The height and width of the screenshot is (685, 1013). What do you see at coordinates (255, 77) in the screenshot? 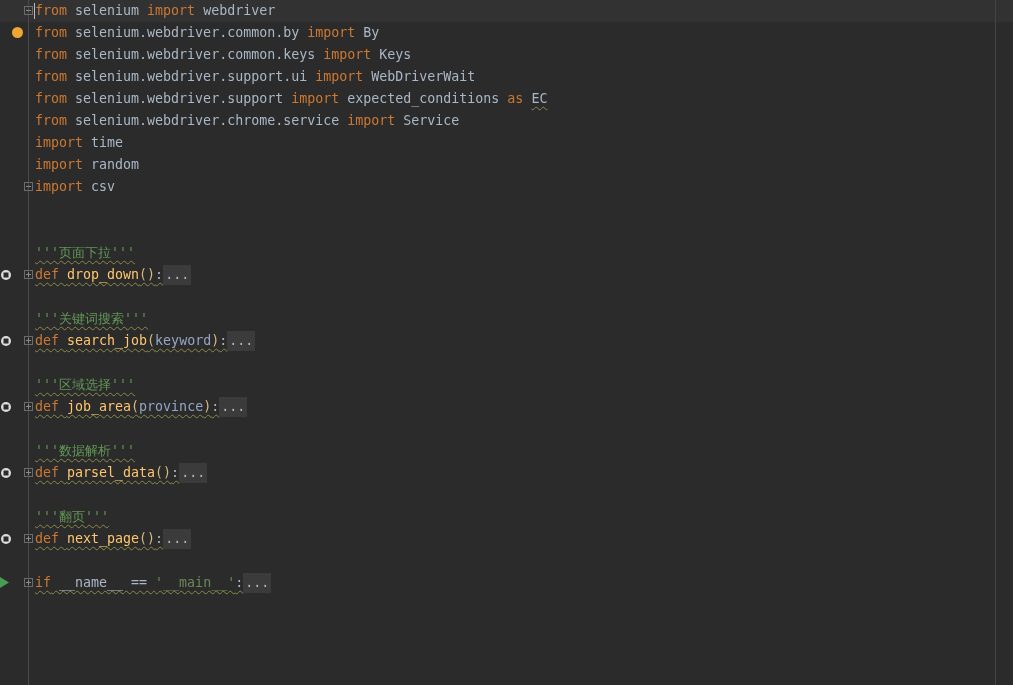
I see `code-line: from selenium.webdriver.support.ui import WebDriverWait` at bounding box center [255, 77].